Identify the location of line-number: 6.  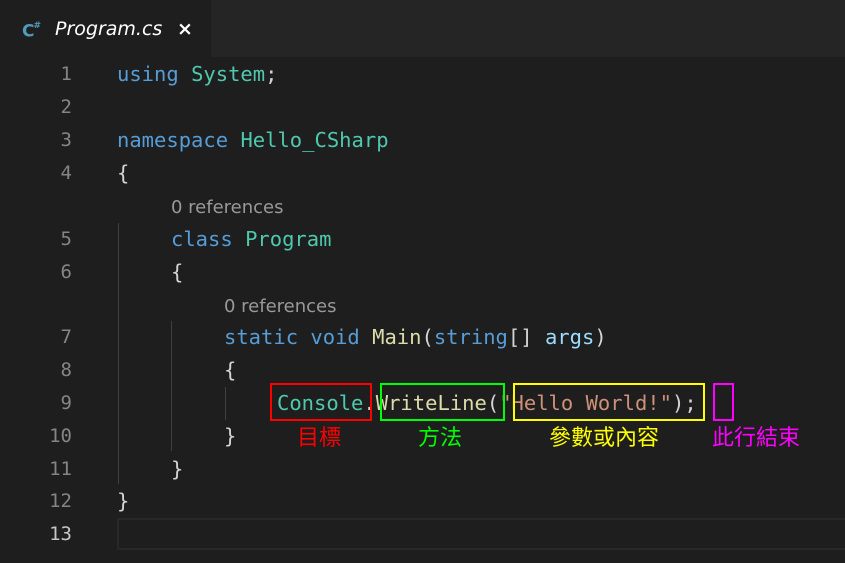
(66, 272).